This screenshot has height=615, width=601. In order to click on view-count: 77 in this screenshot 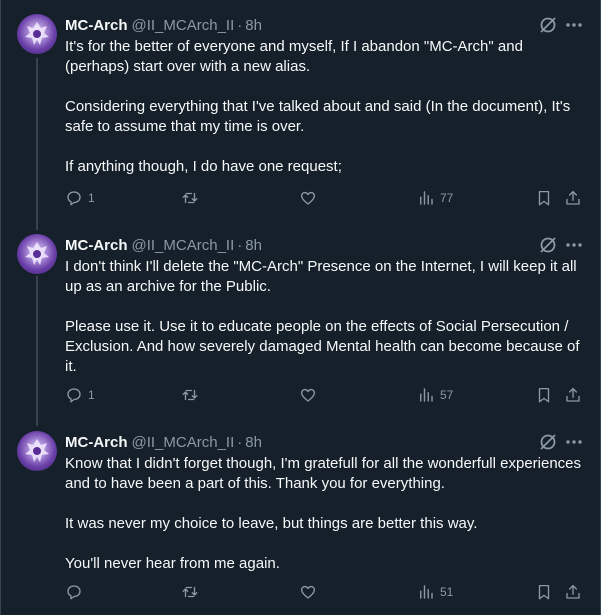, I will do `click(447, 198)`.